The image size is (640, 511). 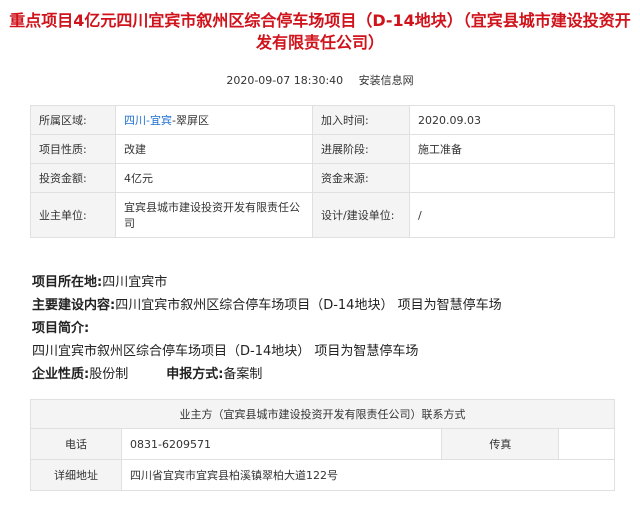 I want to click on region-province-link: 四川, so click(x=135, y=120).